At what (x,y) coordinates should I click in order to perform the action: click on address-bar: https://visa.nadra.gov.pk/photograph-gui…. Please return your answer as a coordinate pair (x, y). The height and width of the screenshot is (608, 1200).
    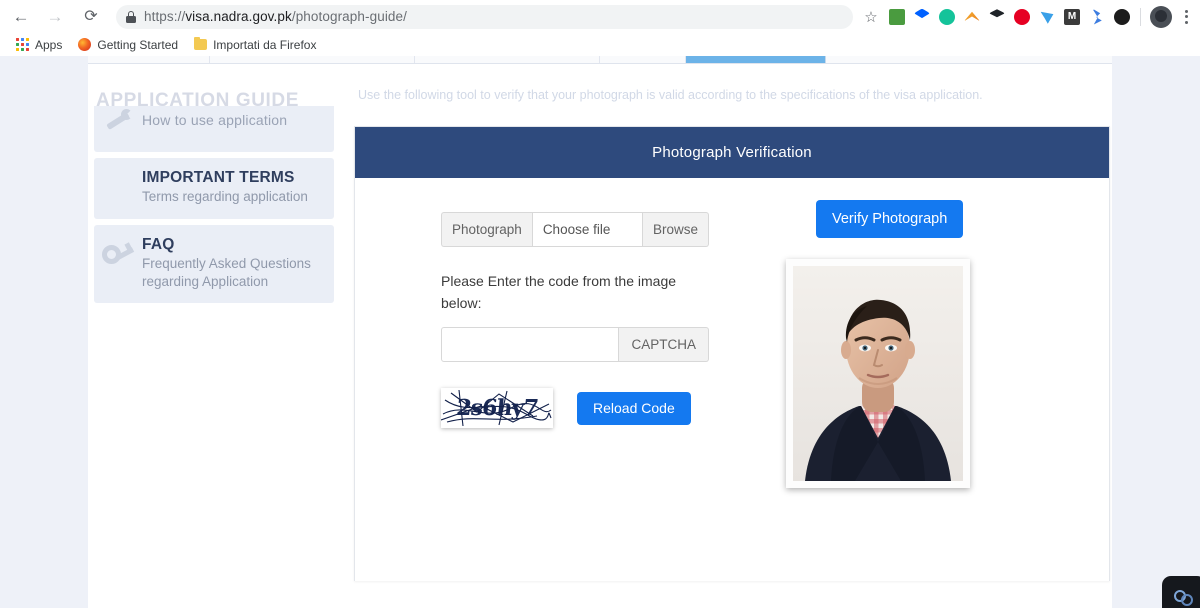
    Looking at the image, I should click on (484, 16).